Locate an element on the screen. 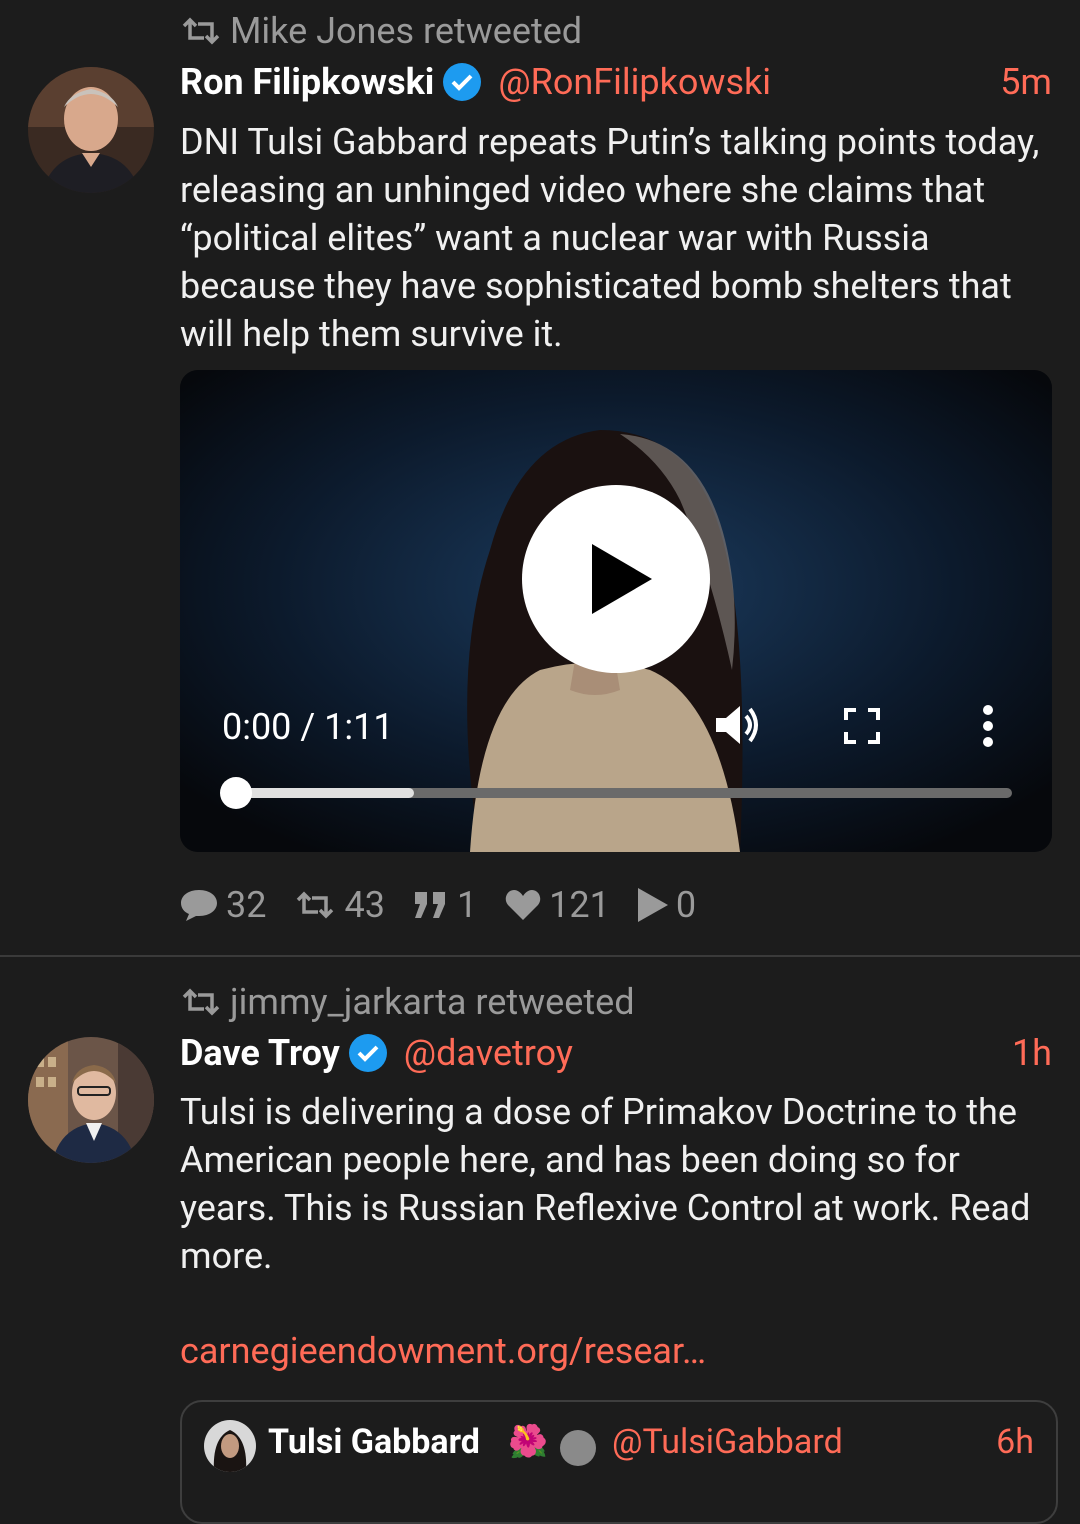 The height and width of the screenshot is (1524, 1080). timestamp: 1h is located at coordinates (1032, 1053).